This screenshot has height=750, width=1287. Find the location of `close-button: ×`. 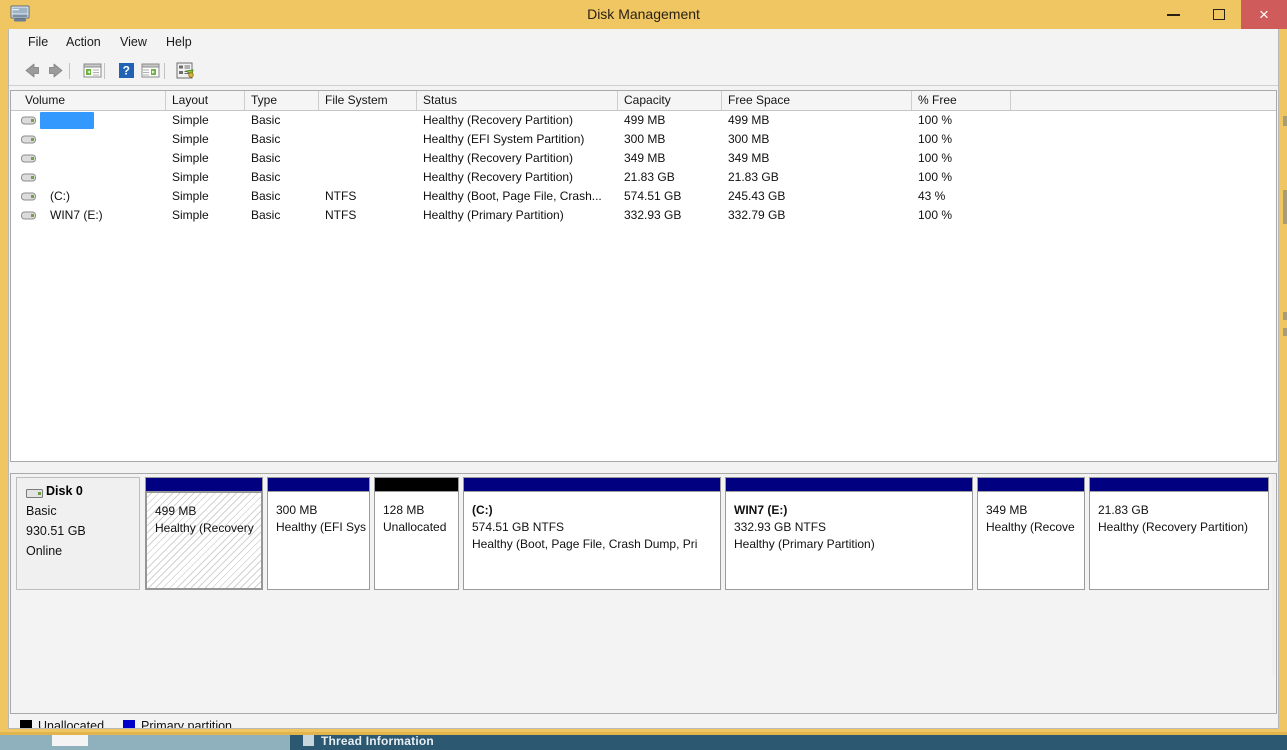

close-button: × is located at coordinates (1264, 14).